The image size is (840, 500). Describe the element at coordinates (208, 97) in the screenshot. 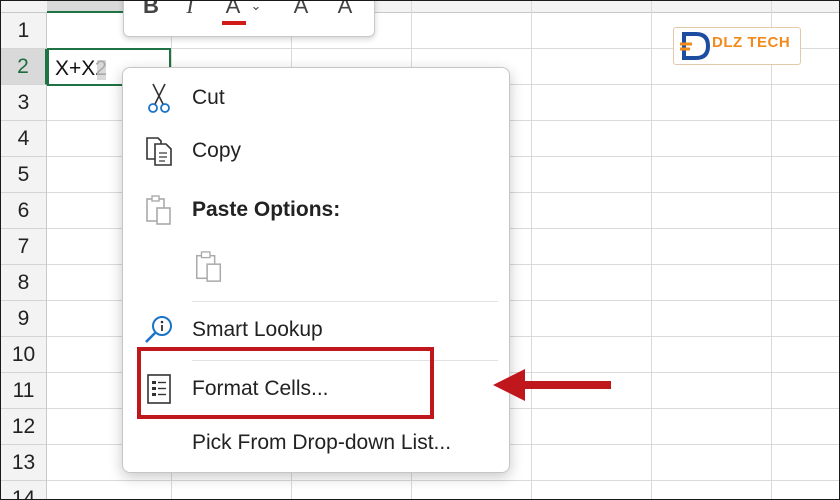

I see `cut-label: Cut` at that location.